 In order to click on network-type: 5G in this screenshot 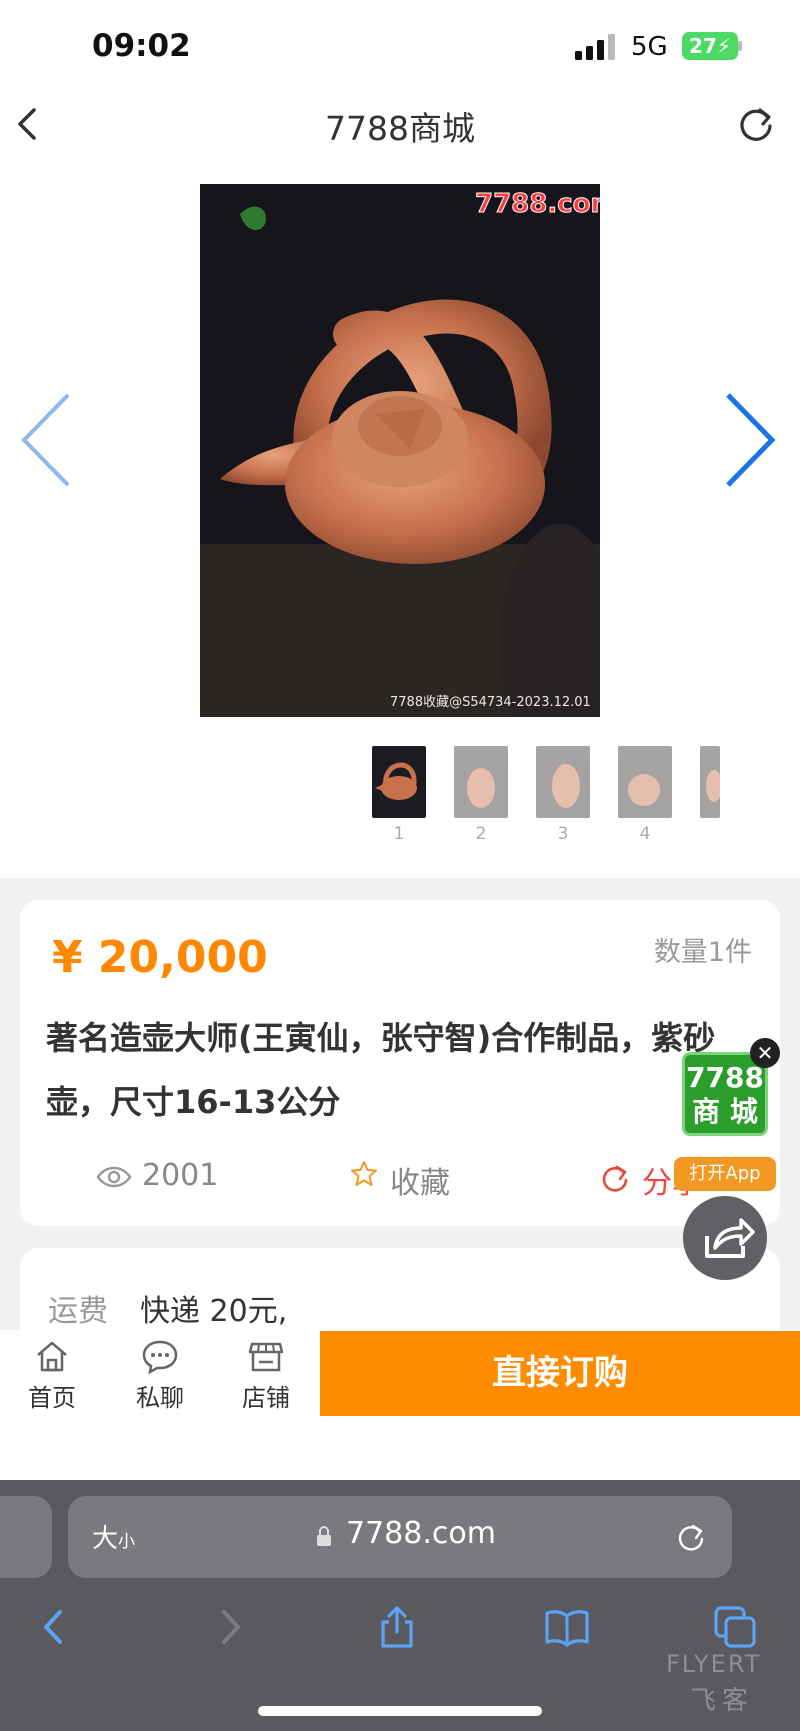, I will do `click(649, 47)`.